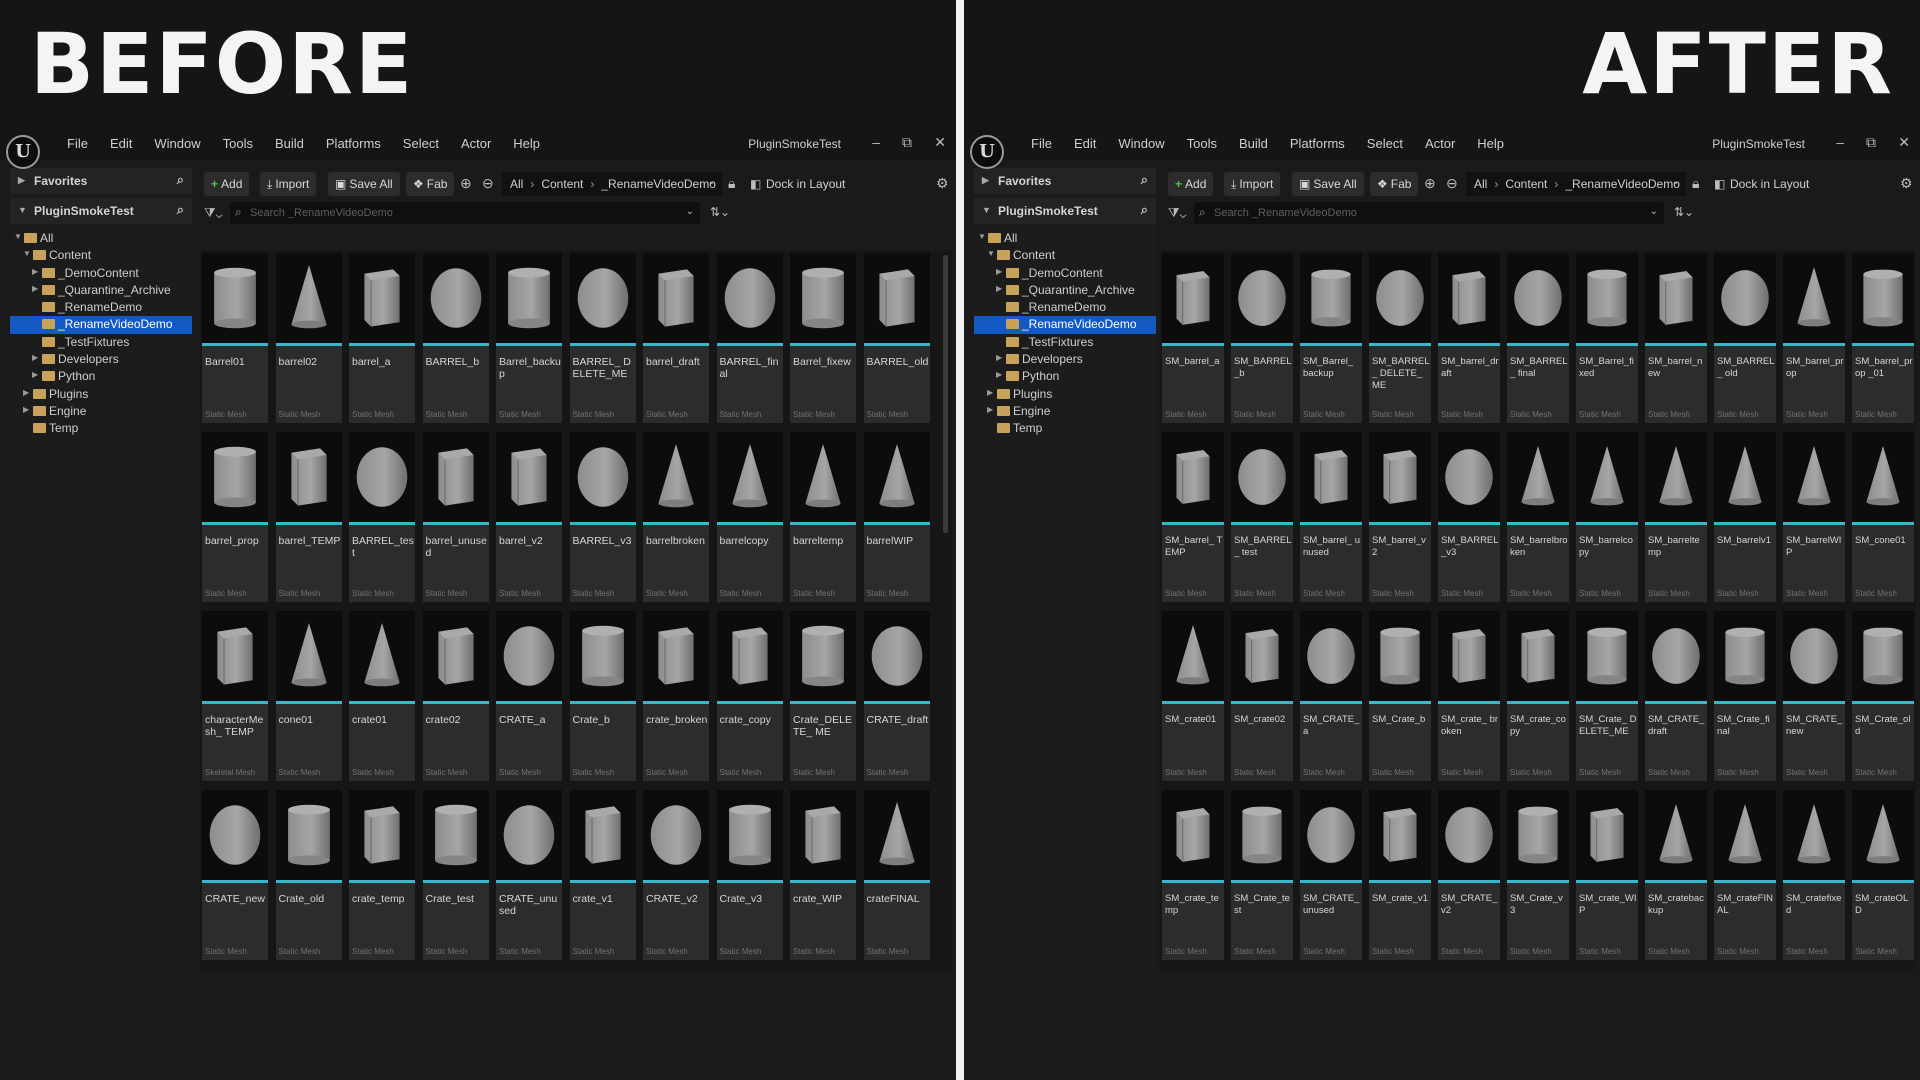 This screenshot has width=1920, height=1080. Describe the element at coordinates (101, 428) in the screenshot. I see `folder-item-temp: Temp` at that location.